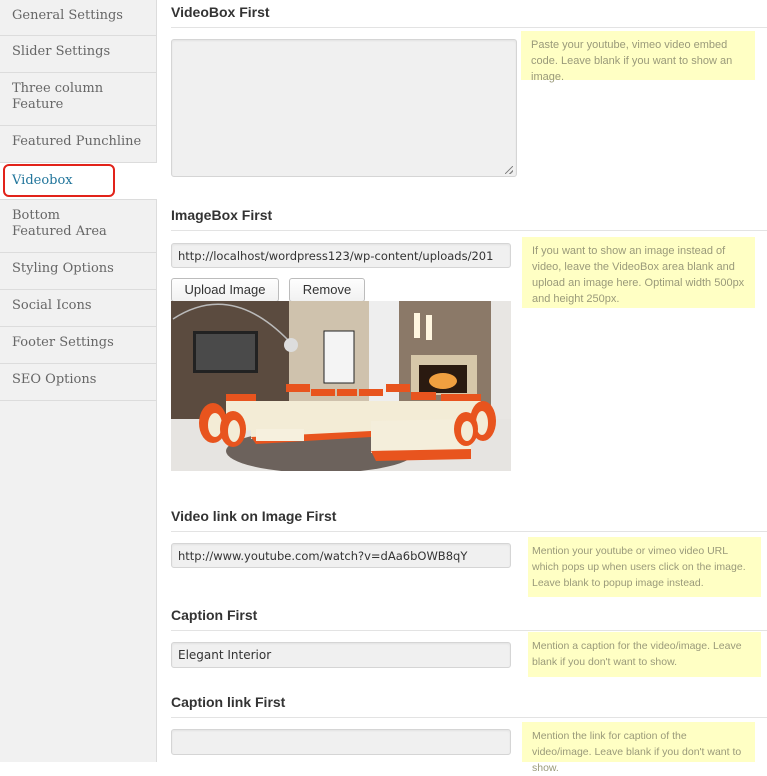 The width and height of the screenshot is (767, 776). I want to click on caption-input: Elegant Interior, so click(341, 655).